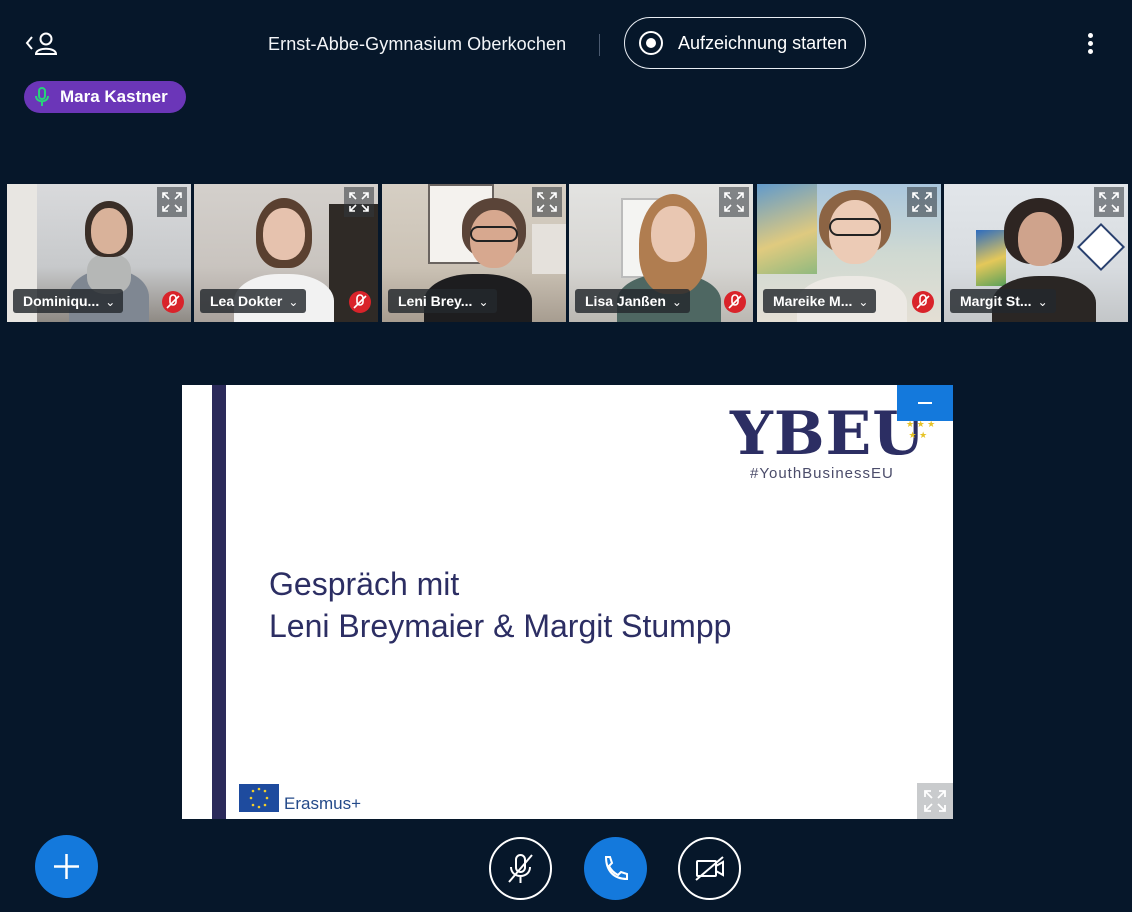  What do you see at coordinates (500, 626) in the screenshot?
I see `slide-title-line-2: Leni Breymaier & Margit Stumpp` at bounding box center [500, 626].